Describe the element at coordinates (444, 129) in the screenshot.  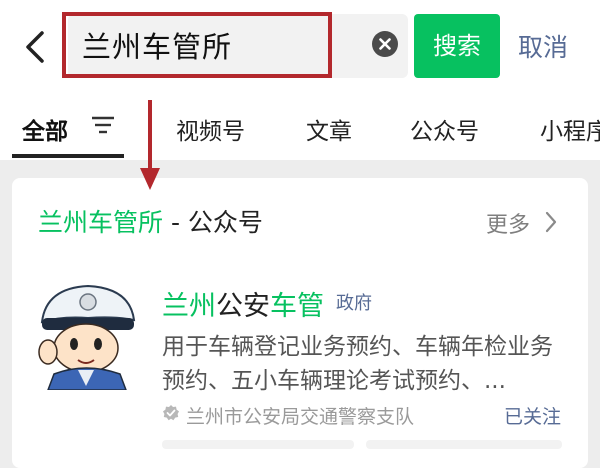
I see `tab-official-accounts: 公众号` at that location.